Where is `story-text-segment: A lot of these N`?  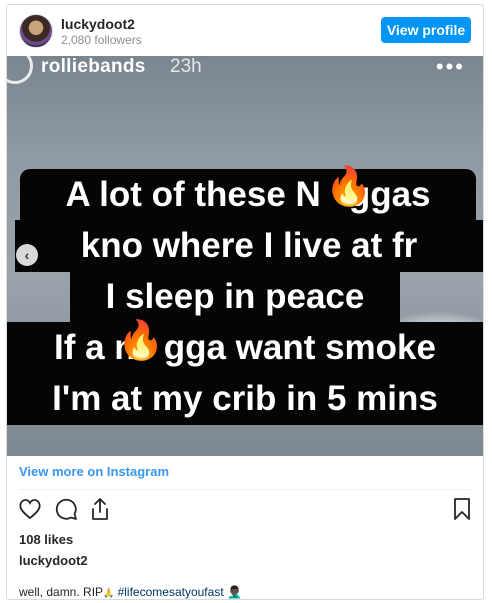 story-text-segment: A lot of these N is located at coordinates (193, 194).